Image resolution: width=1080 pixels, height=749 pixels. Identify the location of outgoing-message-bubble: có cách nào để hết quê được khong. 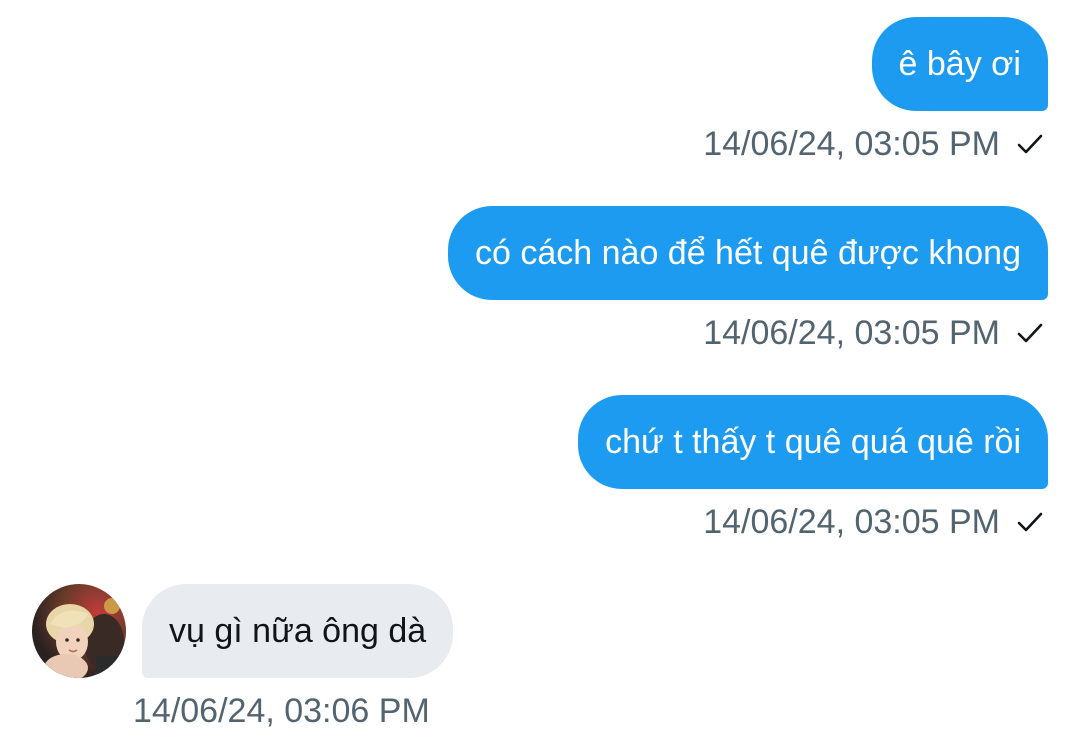
(748, 253).